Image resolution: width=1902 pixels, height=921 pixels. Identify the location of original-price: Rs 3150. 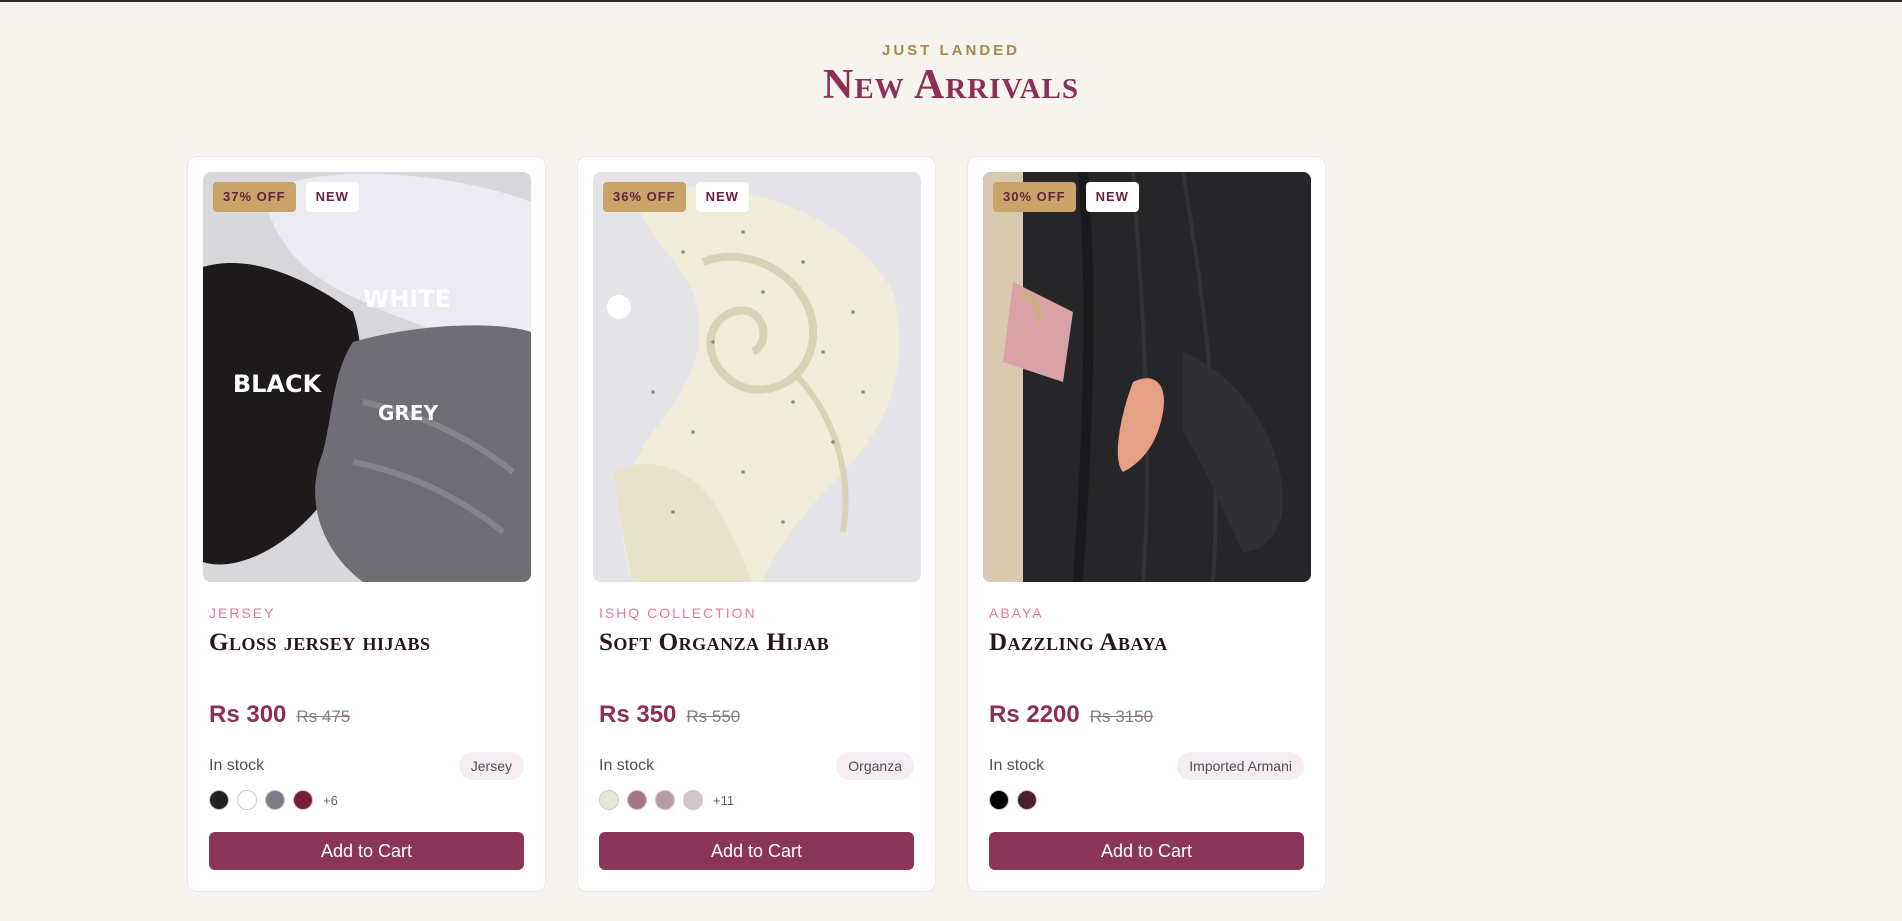
(1121, 716).